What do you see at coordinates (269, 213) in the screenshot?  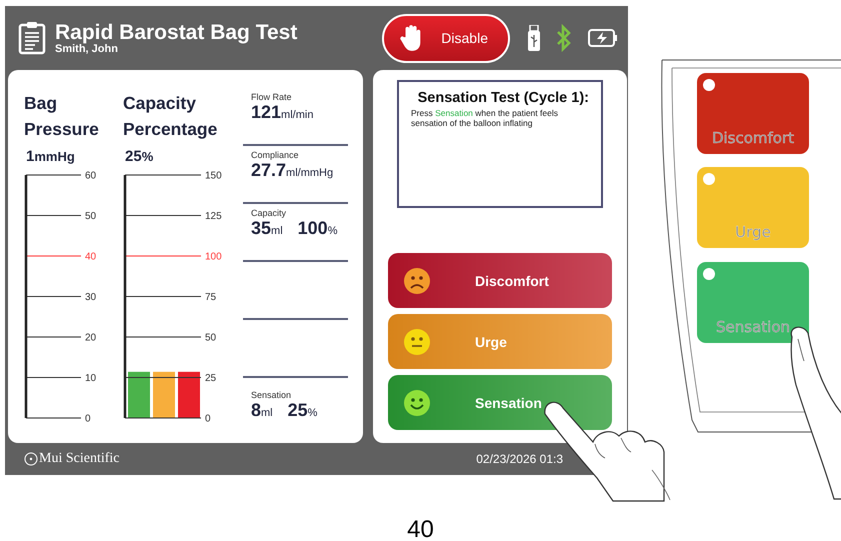 I see `stat-label: Capacity` at bounding box center [269, 213].